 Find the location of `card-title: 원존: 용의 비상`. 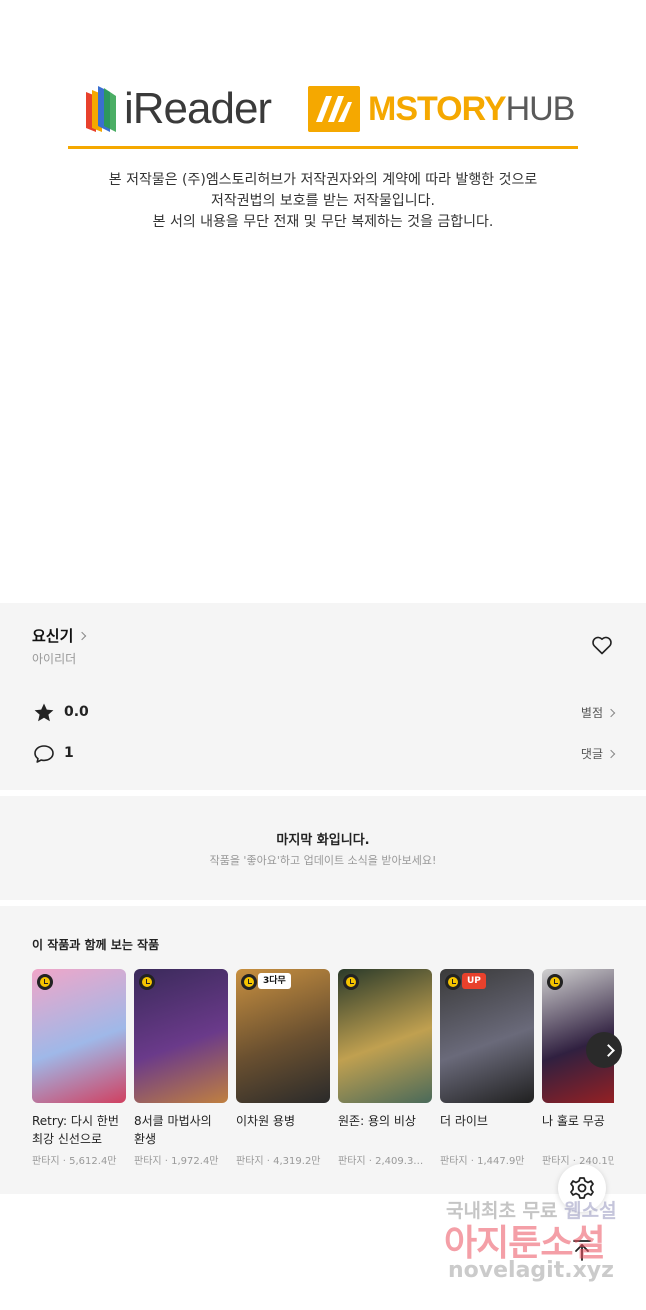

card-title: 원존: 용의 비상 is located at coordinates (377, 1121).